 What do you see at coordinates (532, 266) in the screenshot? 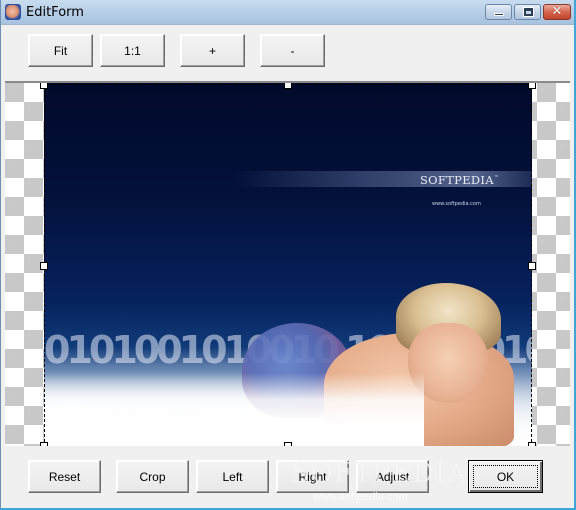
I see `resize-handle-right` at bounding box center [532, 266].